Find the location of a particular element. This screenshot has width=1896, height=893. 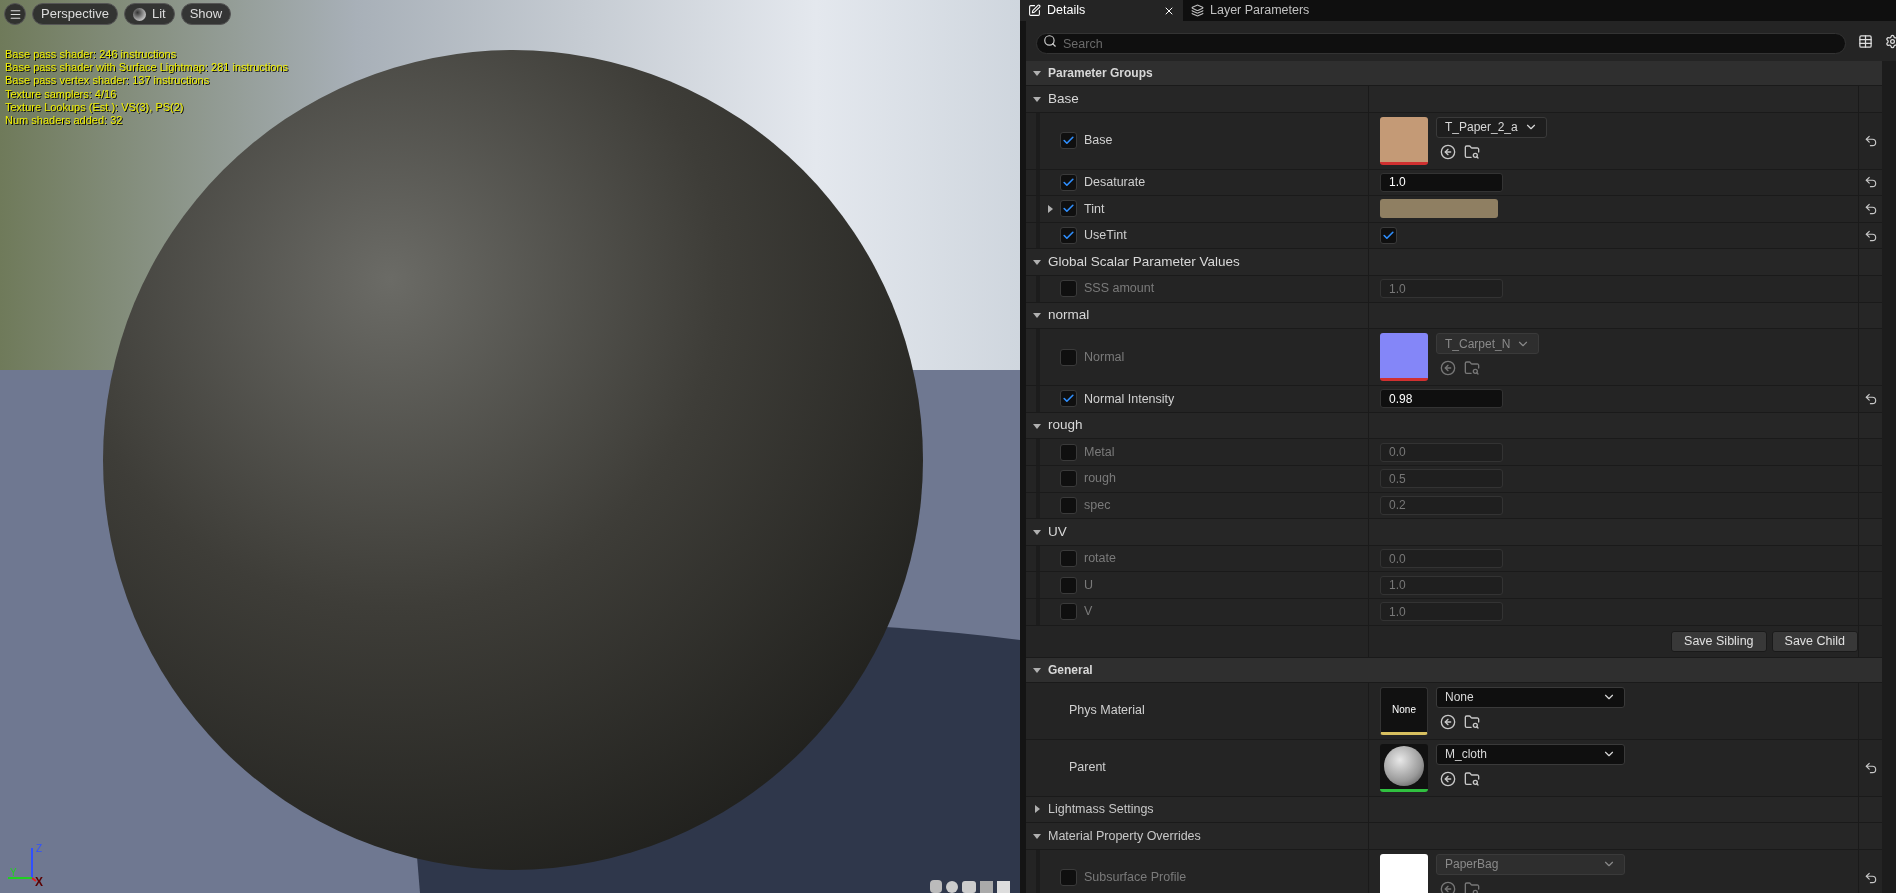

property-label: Phys Material is located at coordinates (1107, 711).